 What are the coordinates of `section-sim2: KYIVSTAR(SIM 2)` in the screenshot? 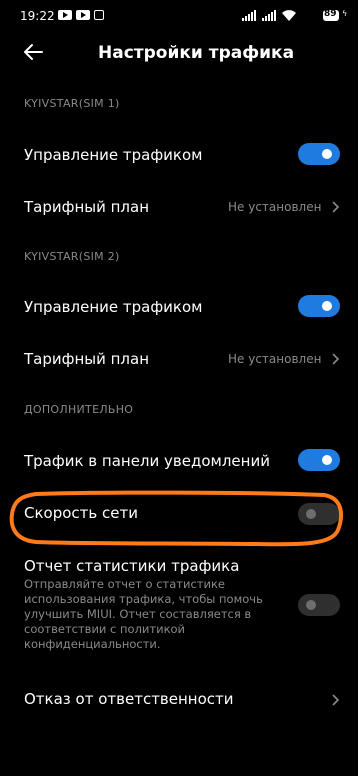 It's located at (72, 256).